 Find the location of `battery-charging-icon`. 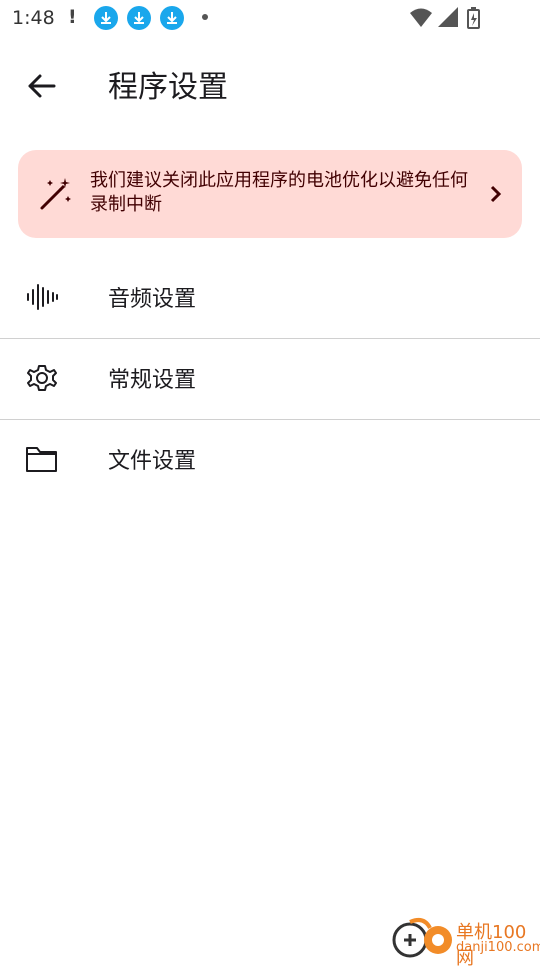

battery-charging-icon is located at coordinates (473, 18).